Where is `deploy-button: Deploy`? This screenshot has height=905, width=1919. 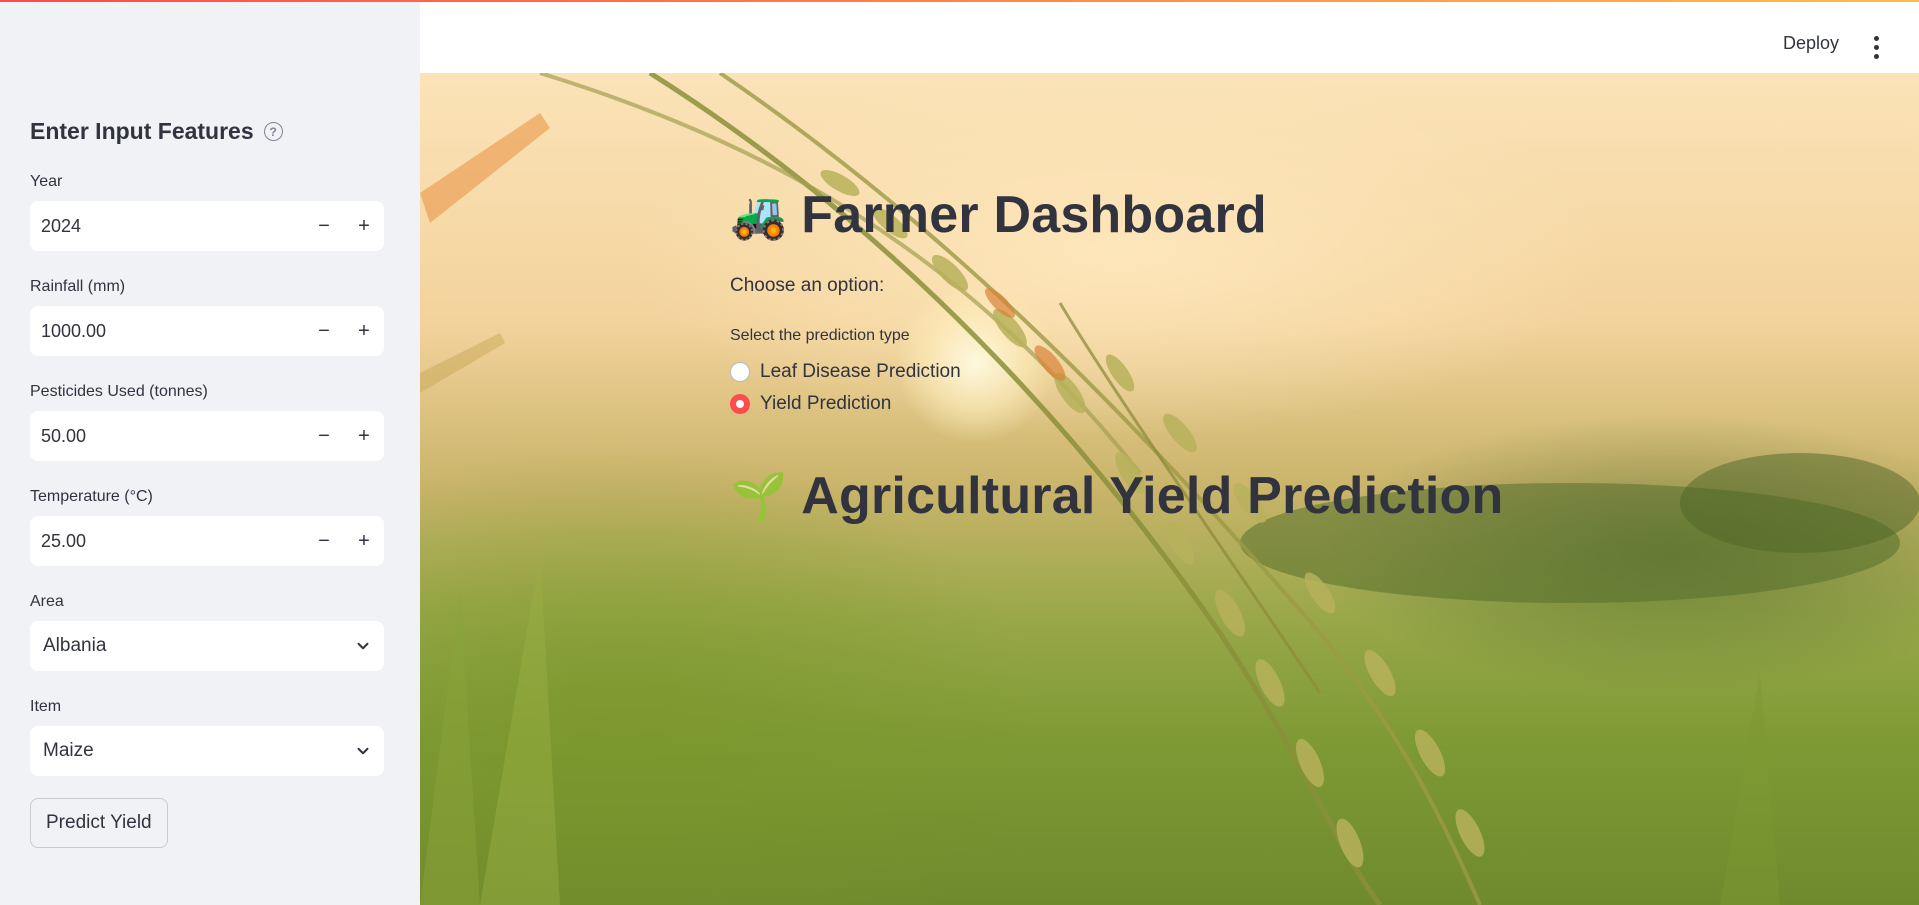
deploy-button: Deploy is located at coordinates (1811, 43).